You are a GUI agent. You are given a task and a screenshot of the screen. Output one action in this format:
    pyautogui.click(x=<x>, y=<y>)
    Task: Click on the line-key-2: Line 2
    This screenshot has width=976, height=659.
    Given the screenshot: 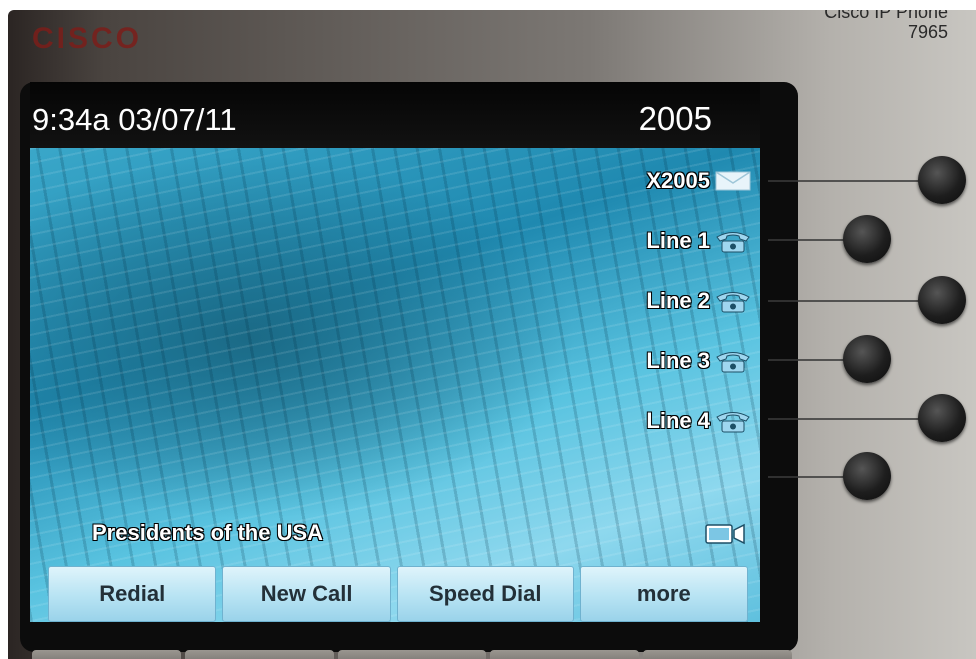 What is the action you would take?
    pyautogui.click(x=699, y=301)
    